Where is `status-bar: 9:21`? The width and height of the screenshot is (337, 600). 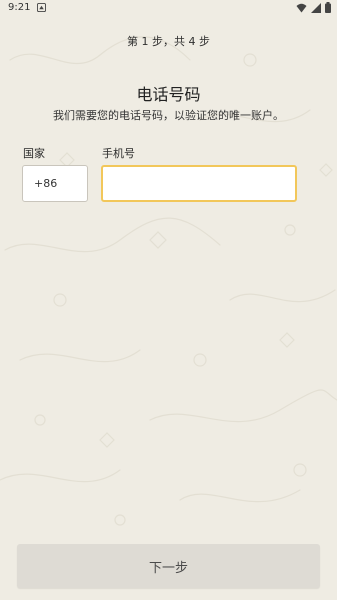
status-bar: 9:21 is located at coordinates (168, 8).